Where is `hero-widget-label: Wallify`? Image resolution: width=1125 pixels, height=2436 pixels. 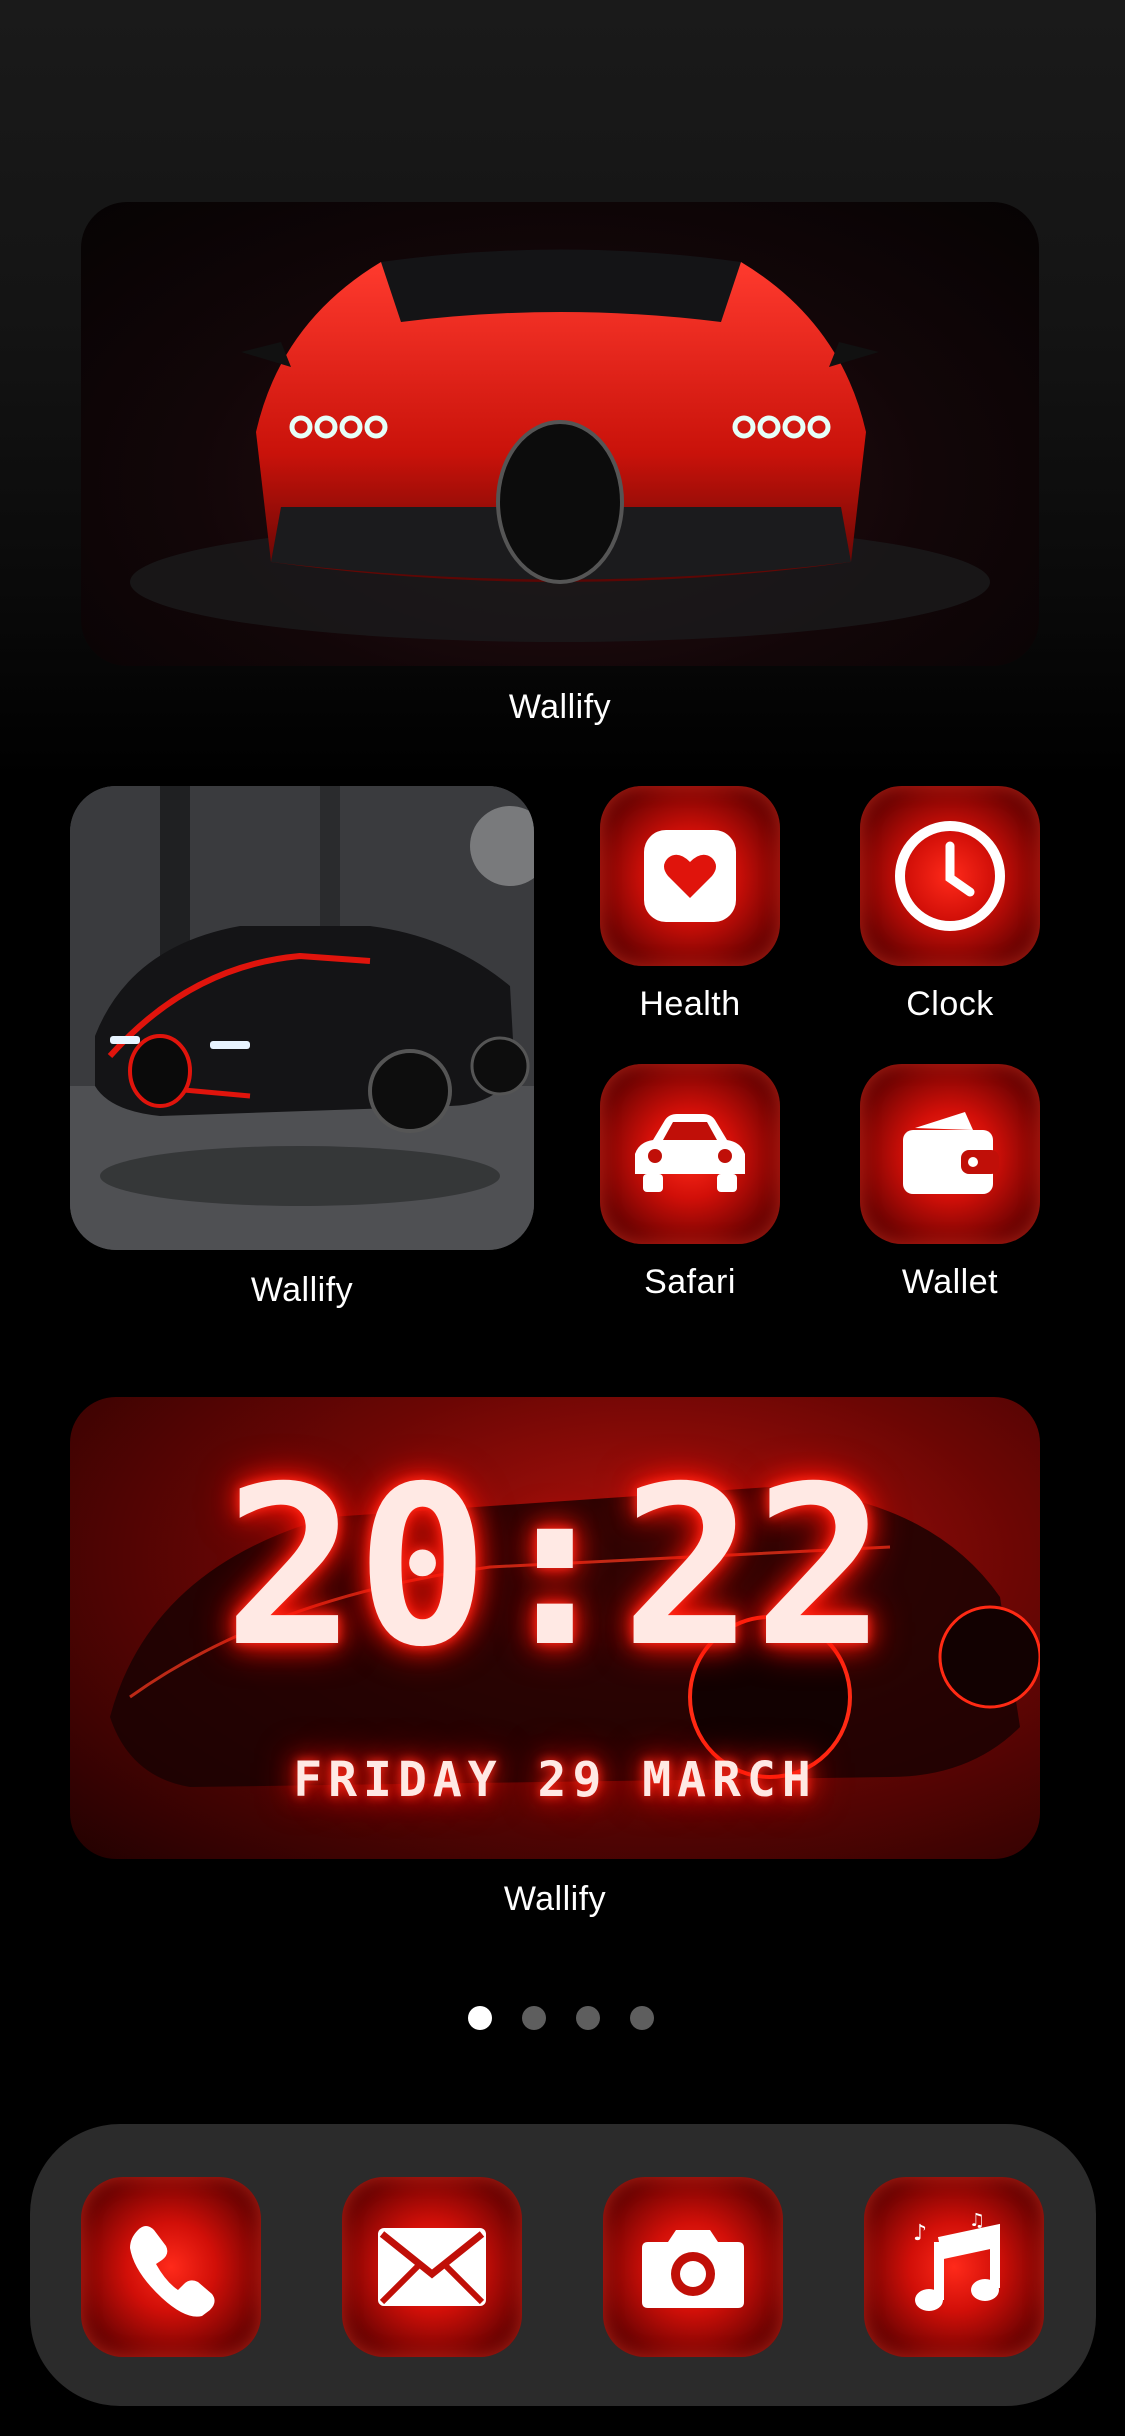 hero-widget-label: Wallify is located at coordinates (560, 707).